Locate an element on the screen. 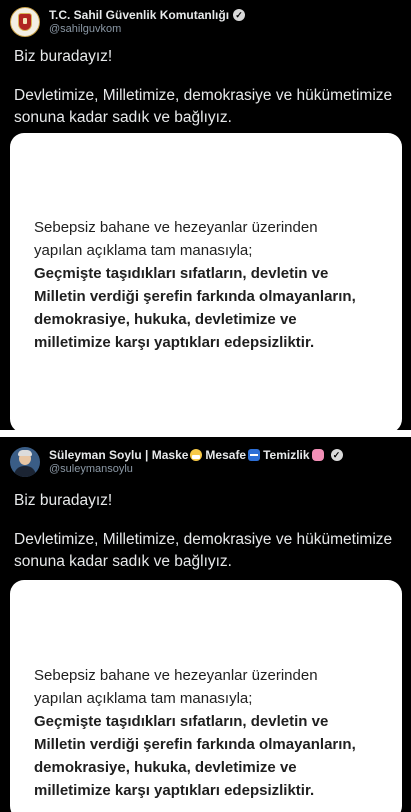 The image size is (411, 812). display-name-part: Mesafe is located at coordinates (225, 455).